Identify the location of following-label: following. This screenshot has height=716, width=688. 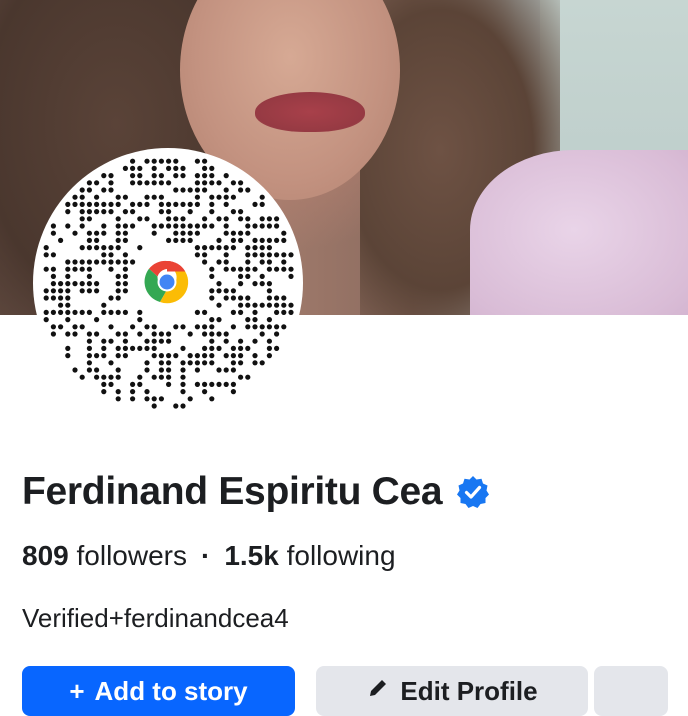
(341, 555).